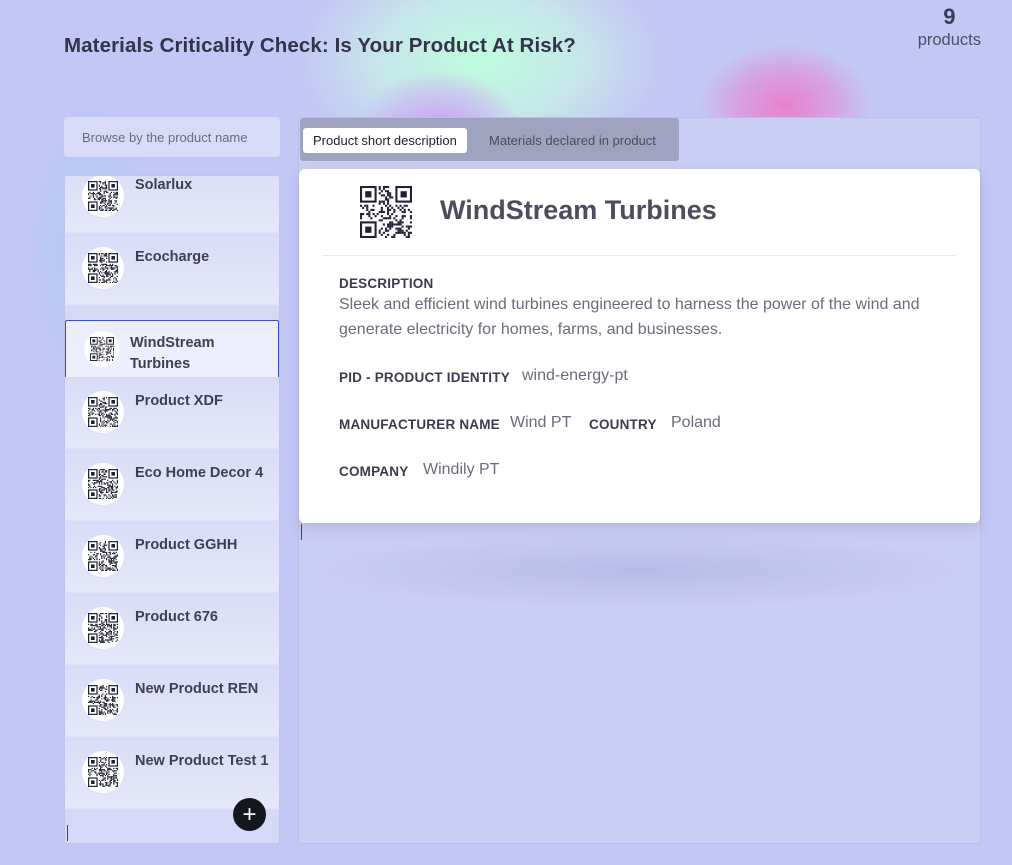 Image resolution: width=1012 pixels, height=865 pixels. Describe the element at coordinates (172, 701) in the screenshot. I see `list-item-new-product-ren: New Product REN` at that location.